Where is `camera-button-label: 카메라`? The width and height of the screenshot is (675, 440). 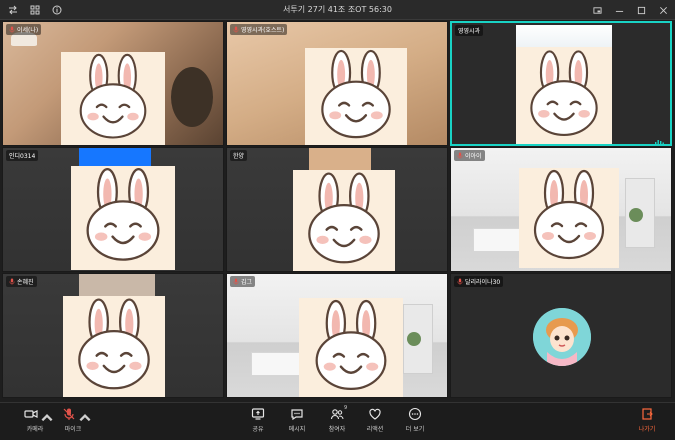
camera-button-label: 카메라 is located at coordinates (35, 429).